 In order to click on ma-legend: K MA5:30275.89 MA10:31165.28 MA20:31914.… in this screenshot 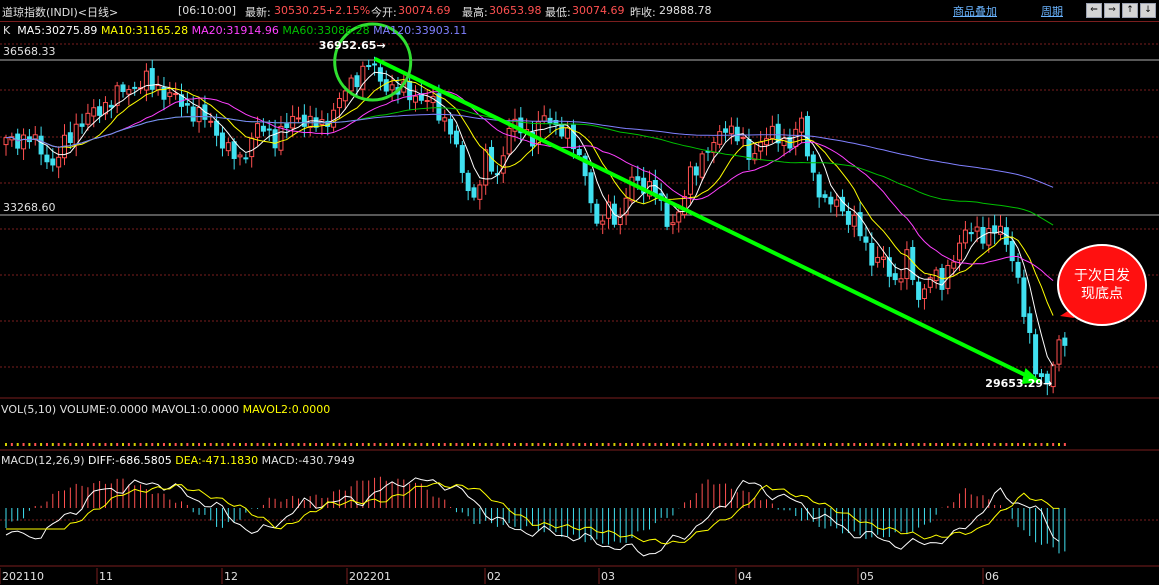, I will do `click(235, 30)`.